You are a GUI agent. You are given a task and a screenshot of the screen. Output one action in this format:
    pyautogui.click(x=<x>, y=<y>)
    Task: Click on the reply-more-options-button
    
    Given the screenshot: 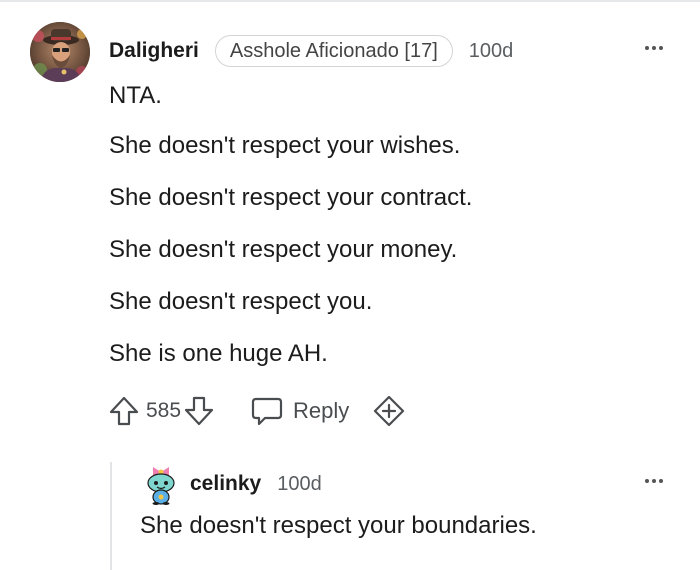 What is the action you would take?
    pyautogui.click(x=654, y=481)
    